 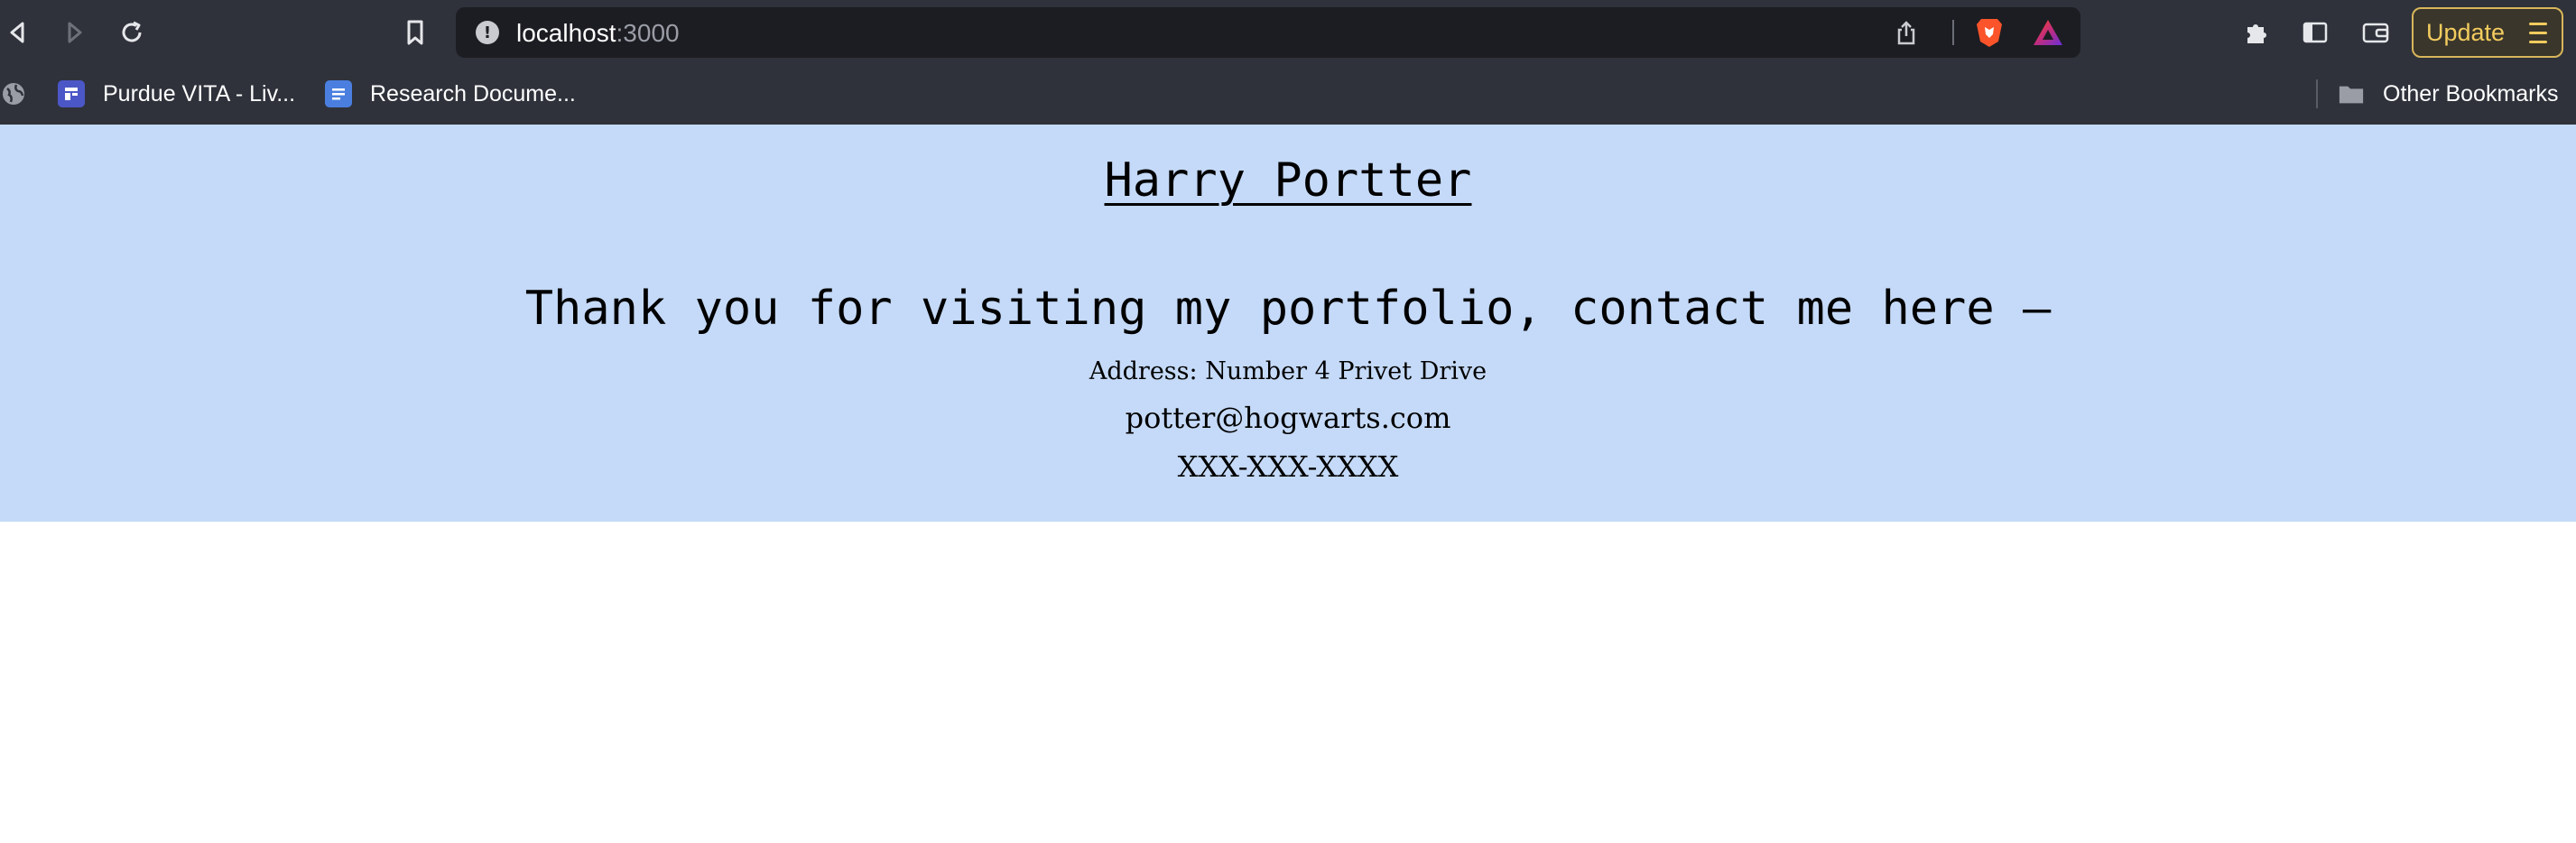 I want to click on folder-icon, so click(x=2351, y=93).